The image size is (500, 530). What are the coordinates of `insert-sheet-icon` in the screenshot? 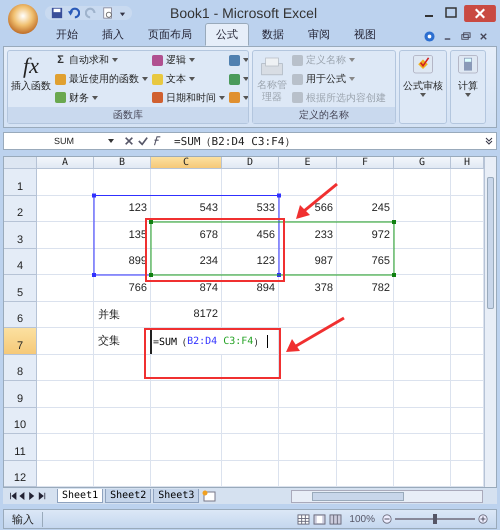 It's located at (209, 496).